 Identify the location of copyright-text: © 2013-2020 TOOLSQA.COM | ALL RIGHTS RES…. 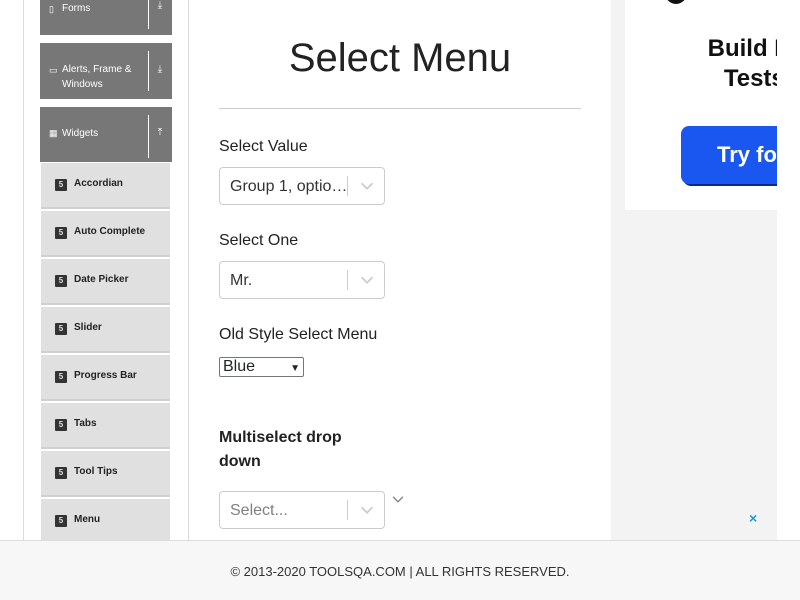
(400, 571).